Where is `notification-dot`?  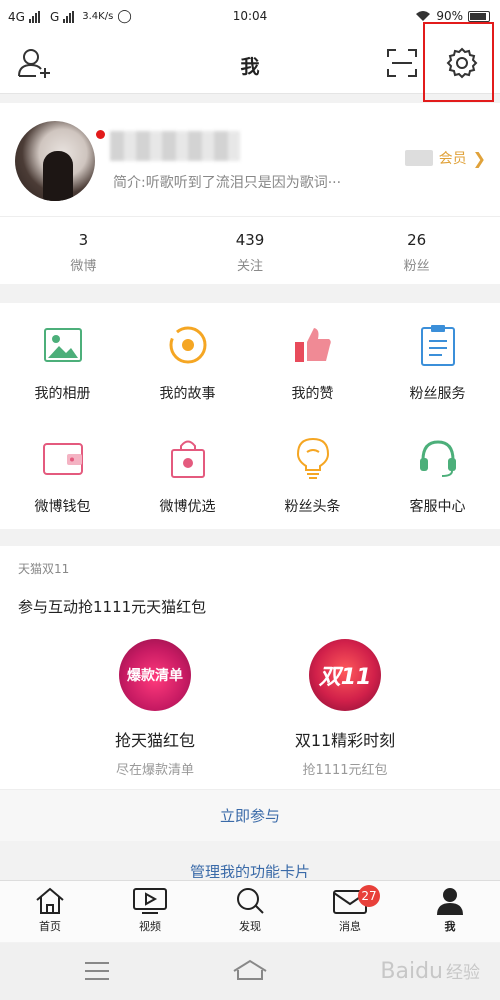
notification-dot is located at coordinates (100, 134).